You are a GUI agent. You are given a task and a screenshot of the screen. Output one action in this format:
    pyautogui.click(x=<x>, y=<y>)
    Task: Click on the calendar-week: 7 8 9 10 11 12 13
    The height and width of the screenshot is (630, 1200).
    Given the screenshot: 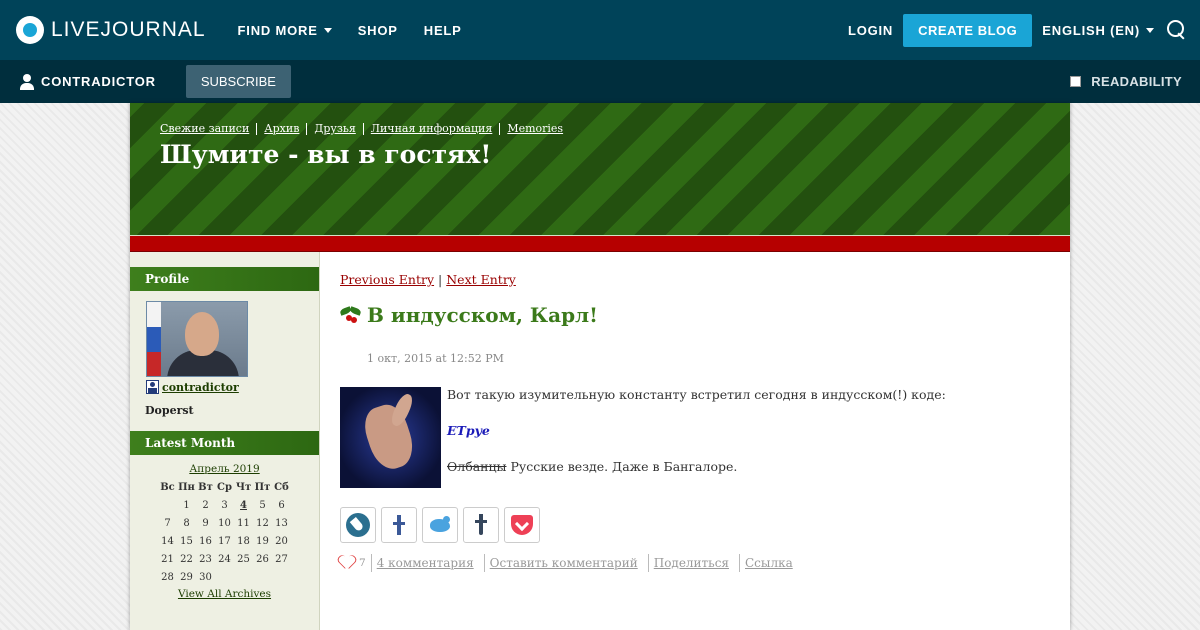 What is the action you would take?
    pyautogui.click(x=224, y=523)
    